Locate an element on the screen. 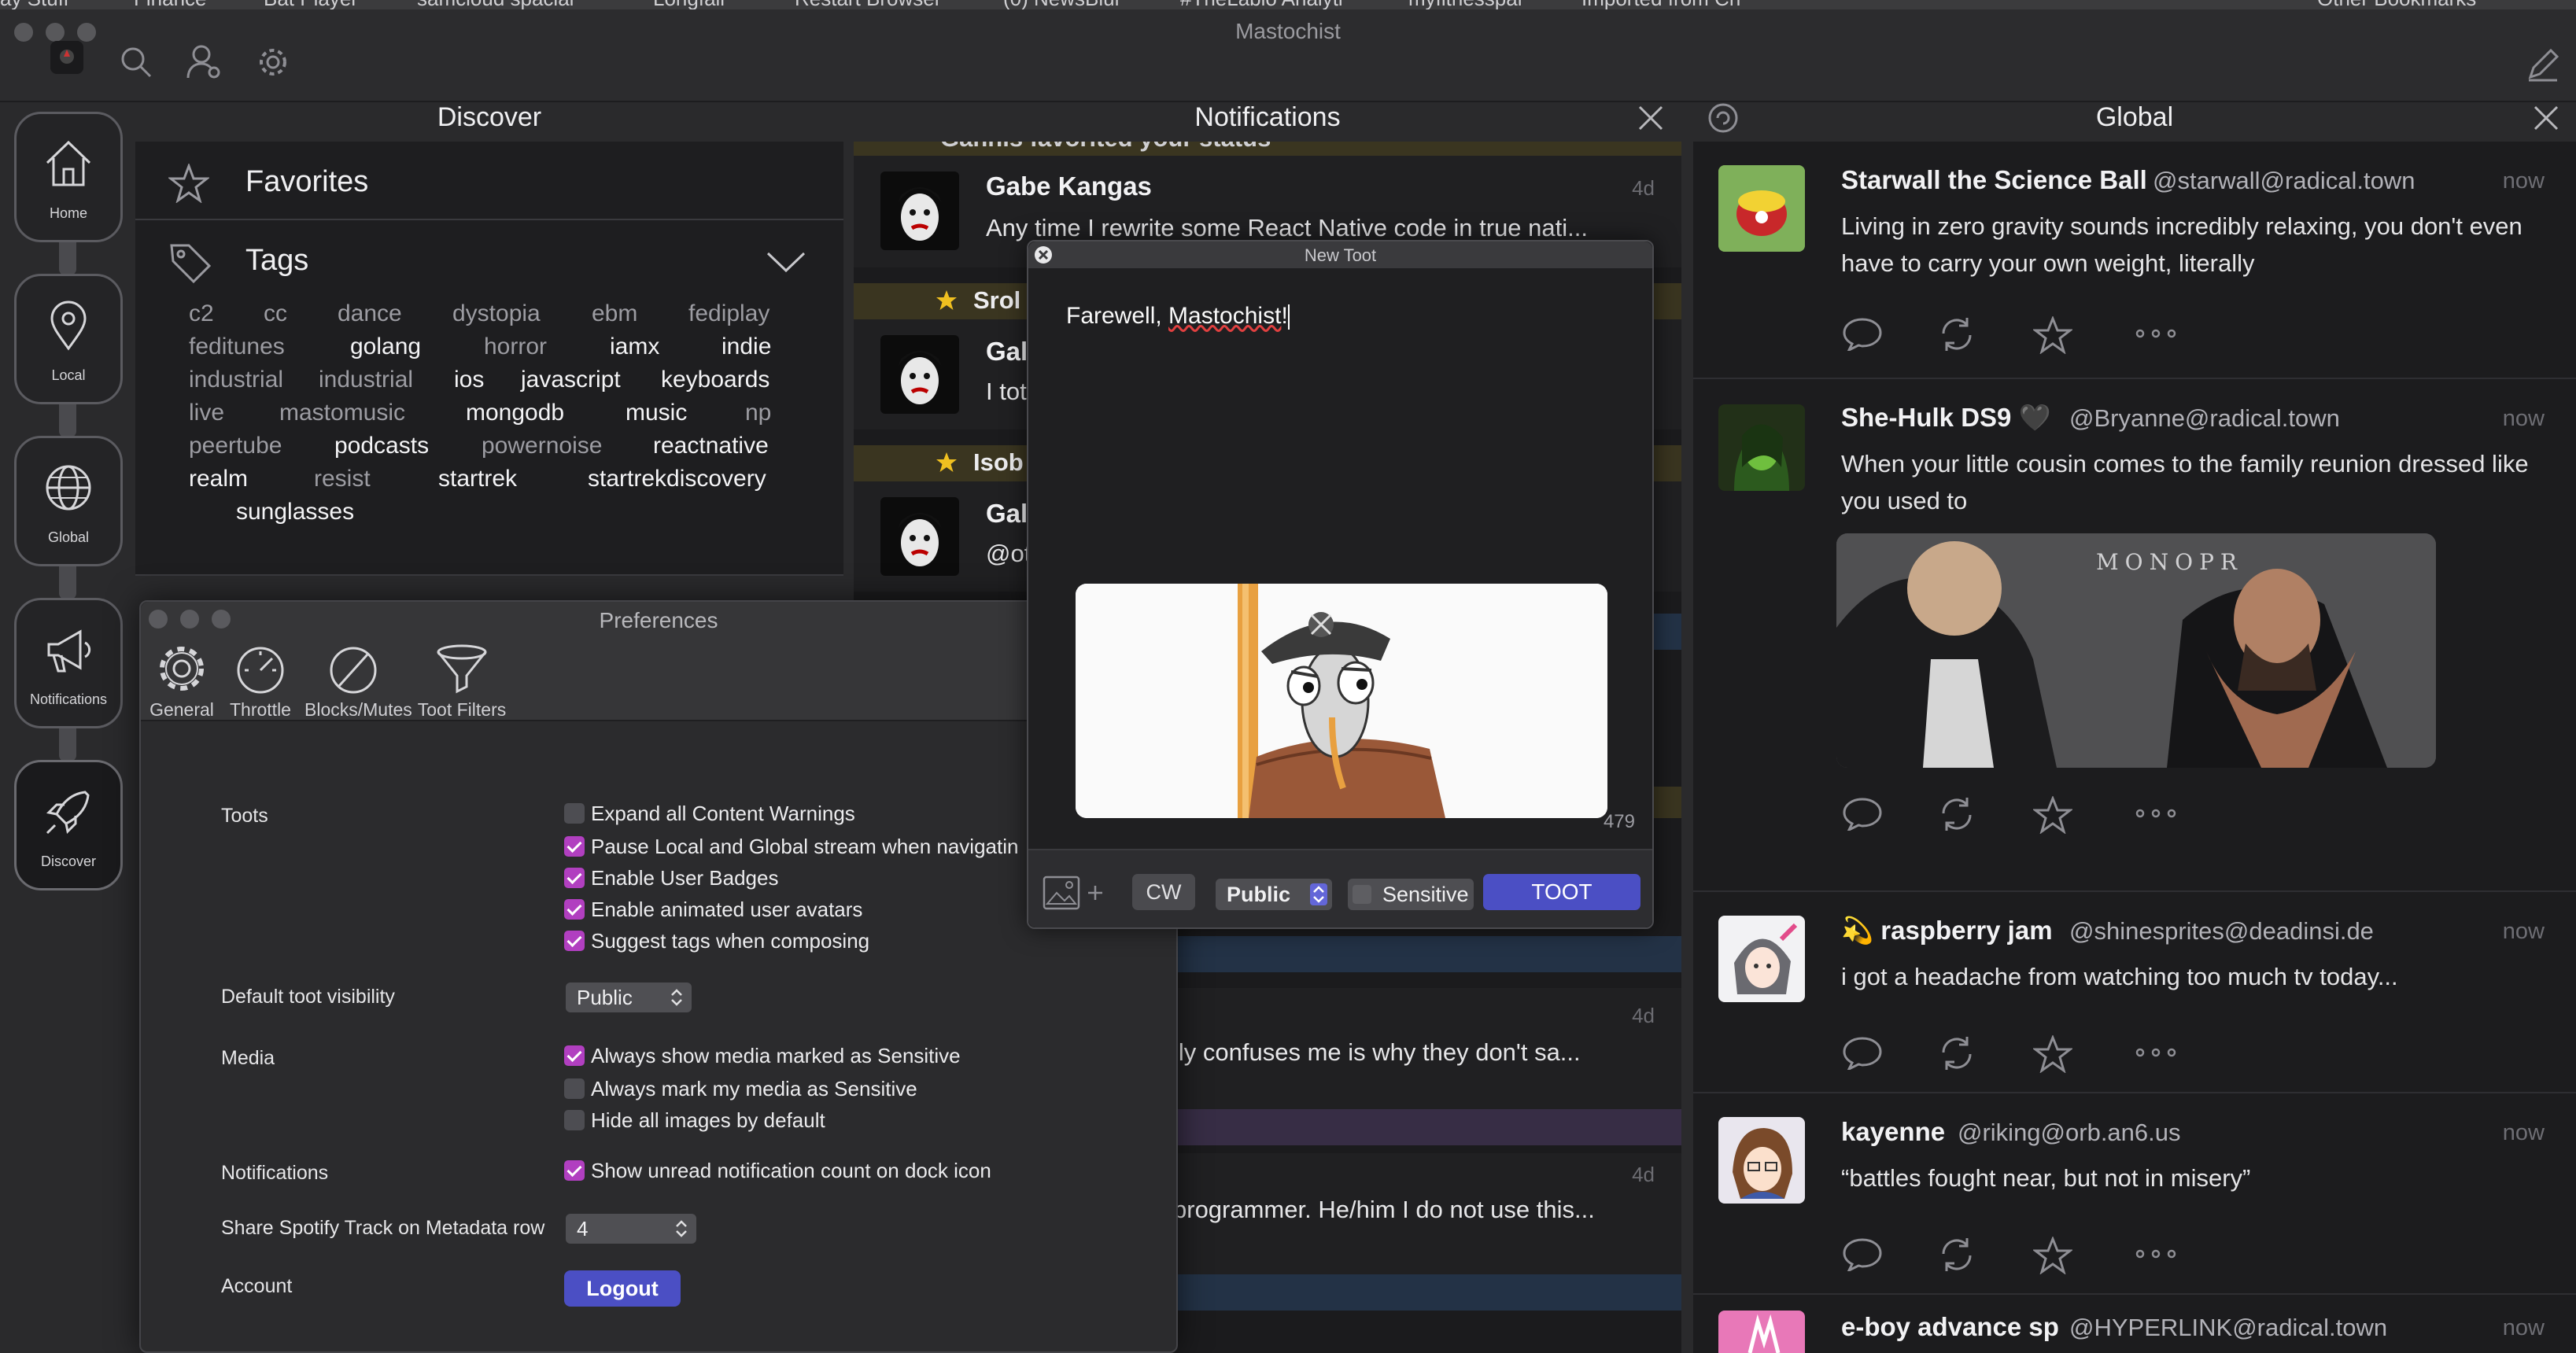 The image size is (2576, 1353). tag-link: golang is located at coordinates (385, 347).